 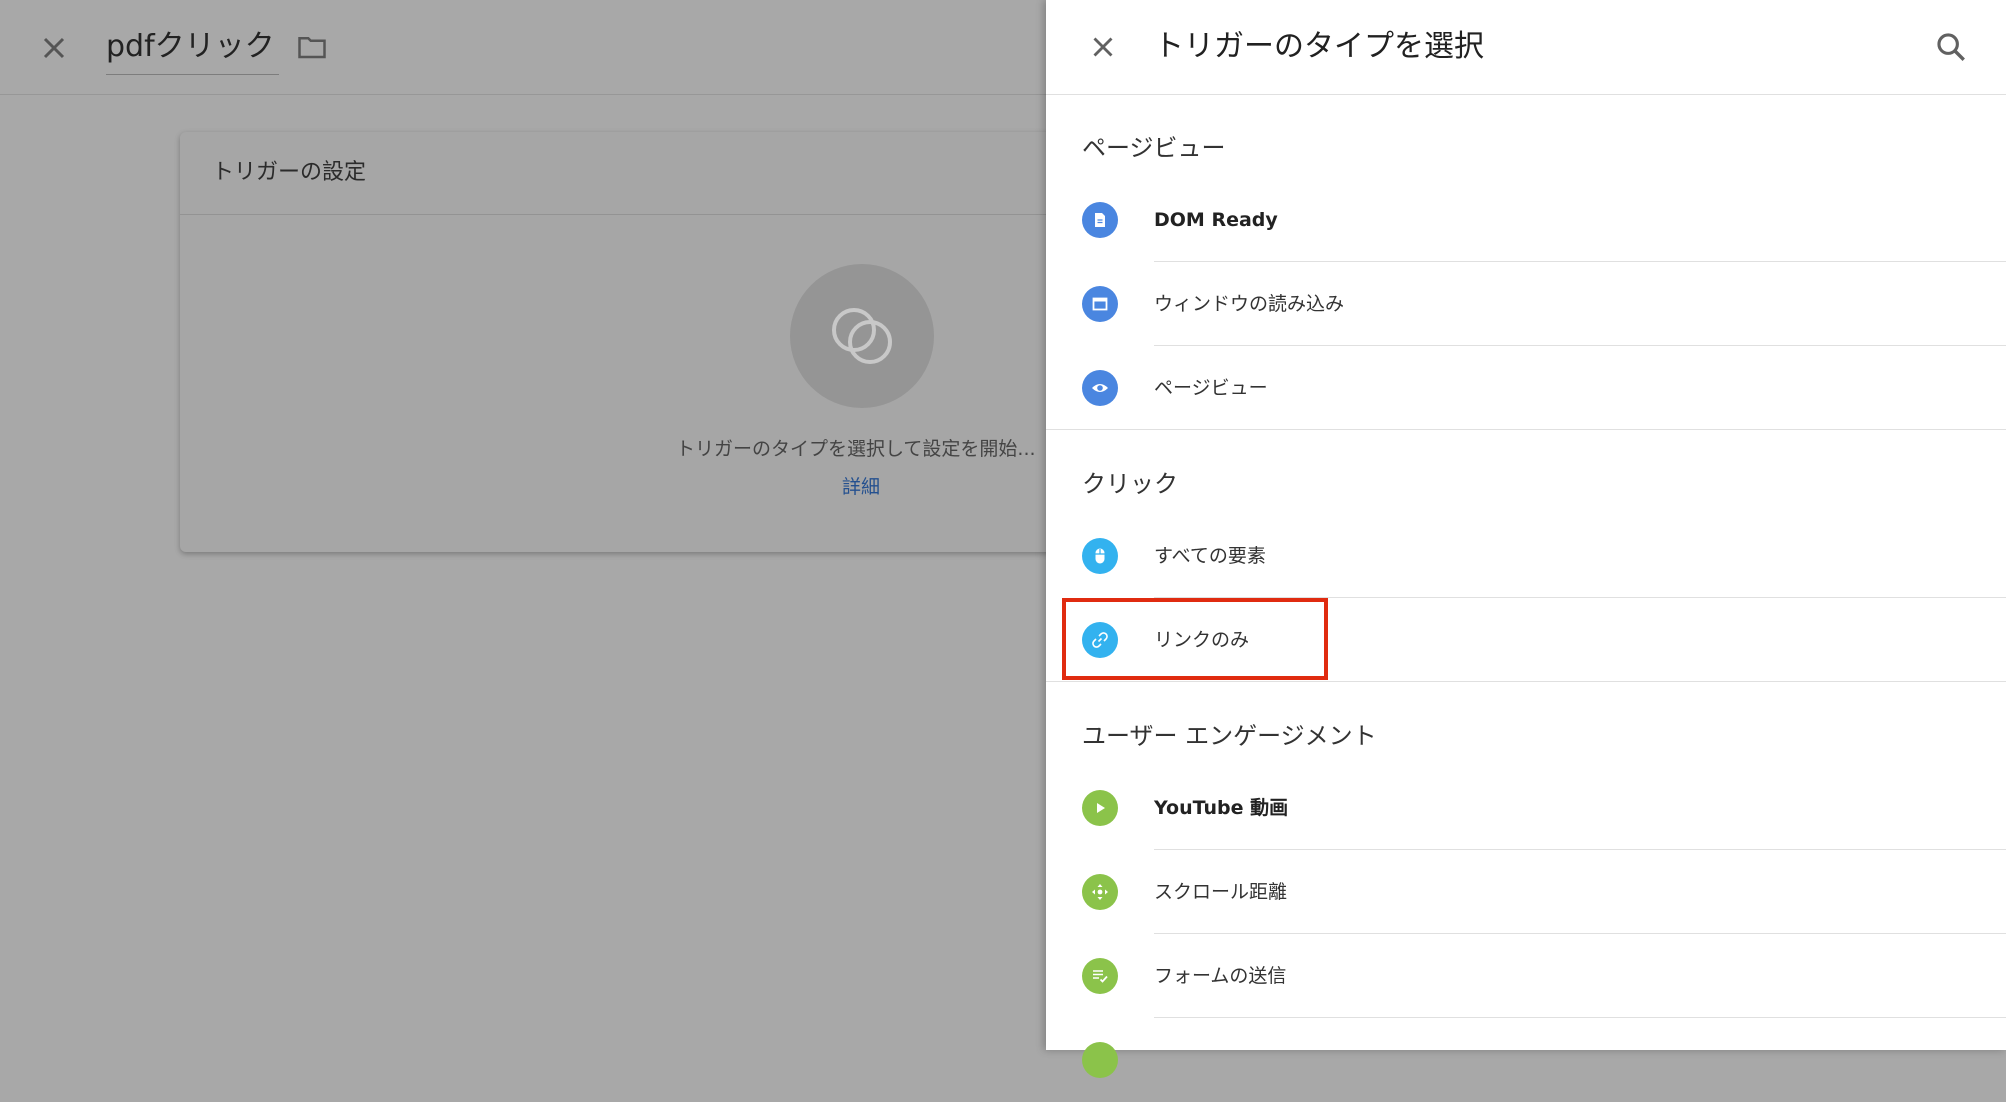 I want to click on overlap-circles-icon, so click(x=862, y=336).